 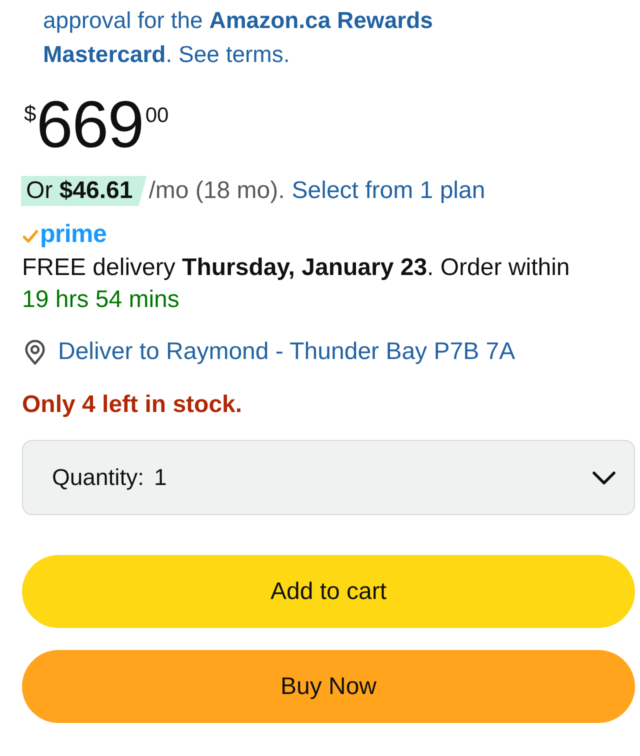 I want to click on order-countdown: 19 hrs 54 mins, so click(x=101, y=300).